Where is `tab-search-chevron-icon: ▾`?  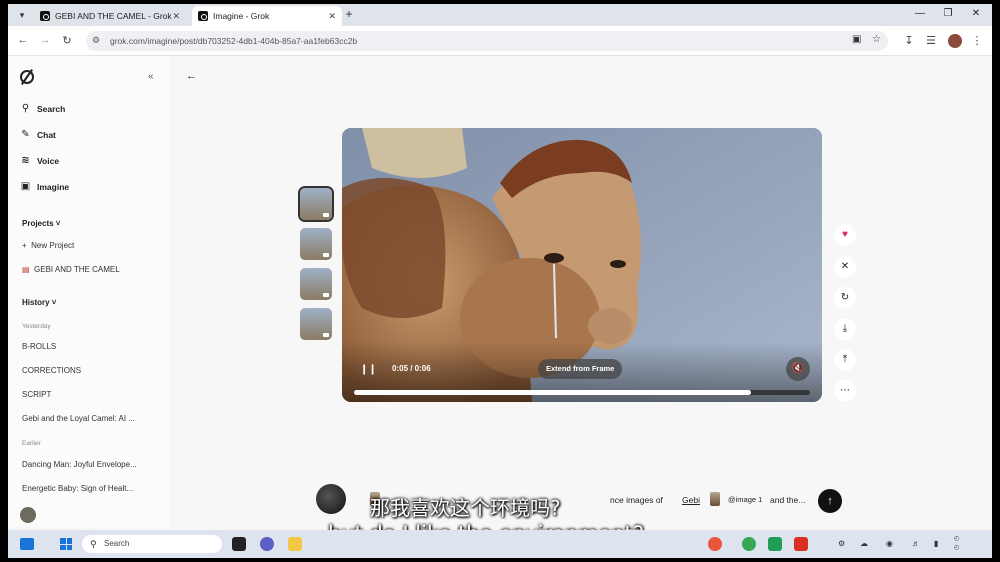 tab-search-chevron-icon: ▾ is located at coordinates (22, 15).